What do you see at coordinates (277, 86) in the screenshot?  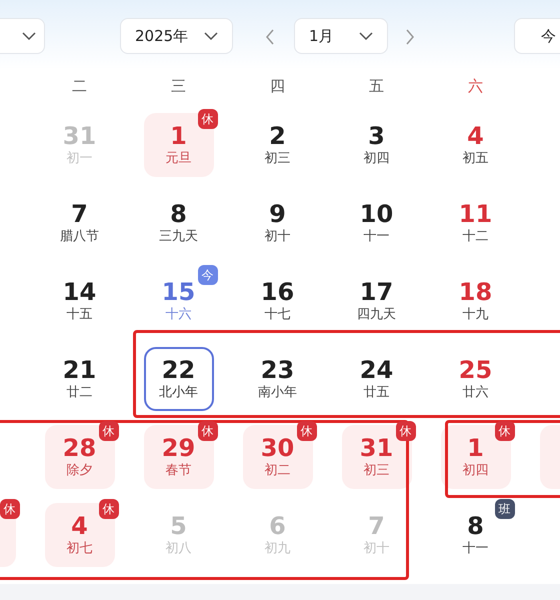 I see `weekday-label: 四` at bounding box center [277, 86].